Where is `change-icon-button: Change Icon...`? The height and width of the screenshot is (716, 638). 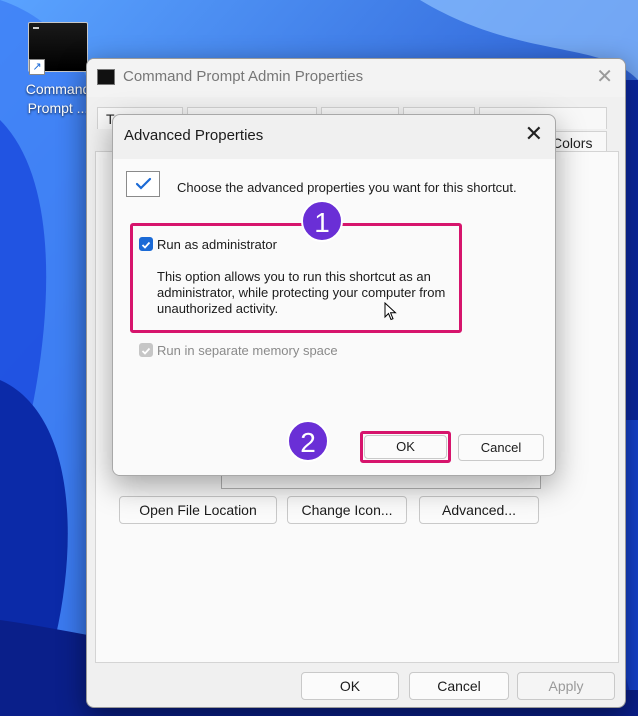 change-icon-button: Change Icon... is located at coordinates (347, 510).